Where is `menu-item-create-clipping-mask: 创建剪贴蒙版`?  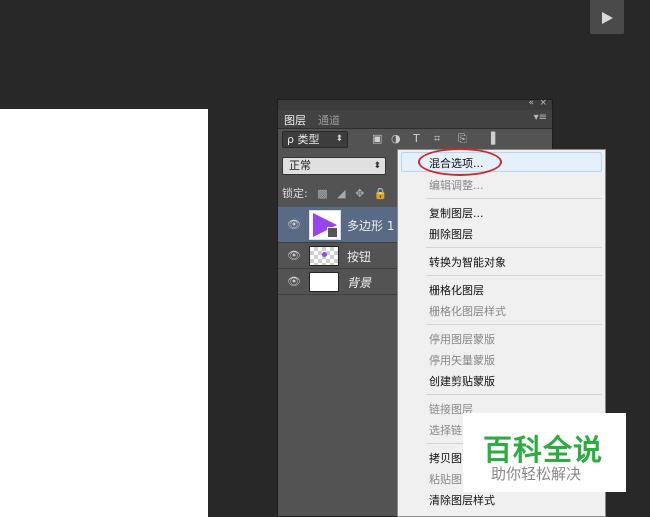
menu-item-create-clipping-mask: 创建剪贴蒙版 is located at coordinates (462, 381).